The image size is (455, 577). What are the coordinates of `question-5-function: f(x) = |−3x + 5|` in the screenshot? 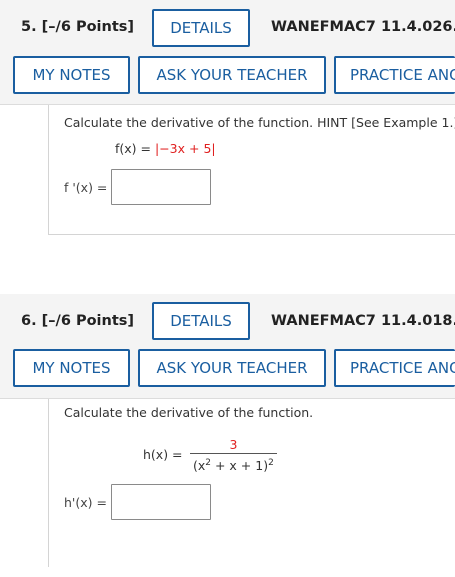 It's located at (165, 148).